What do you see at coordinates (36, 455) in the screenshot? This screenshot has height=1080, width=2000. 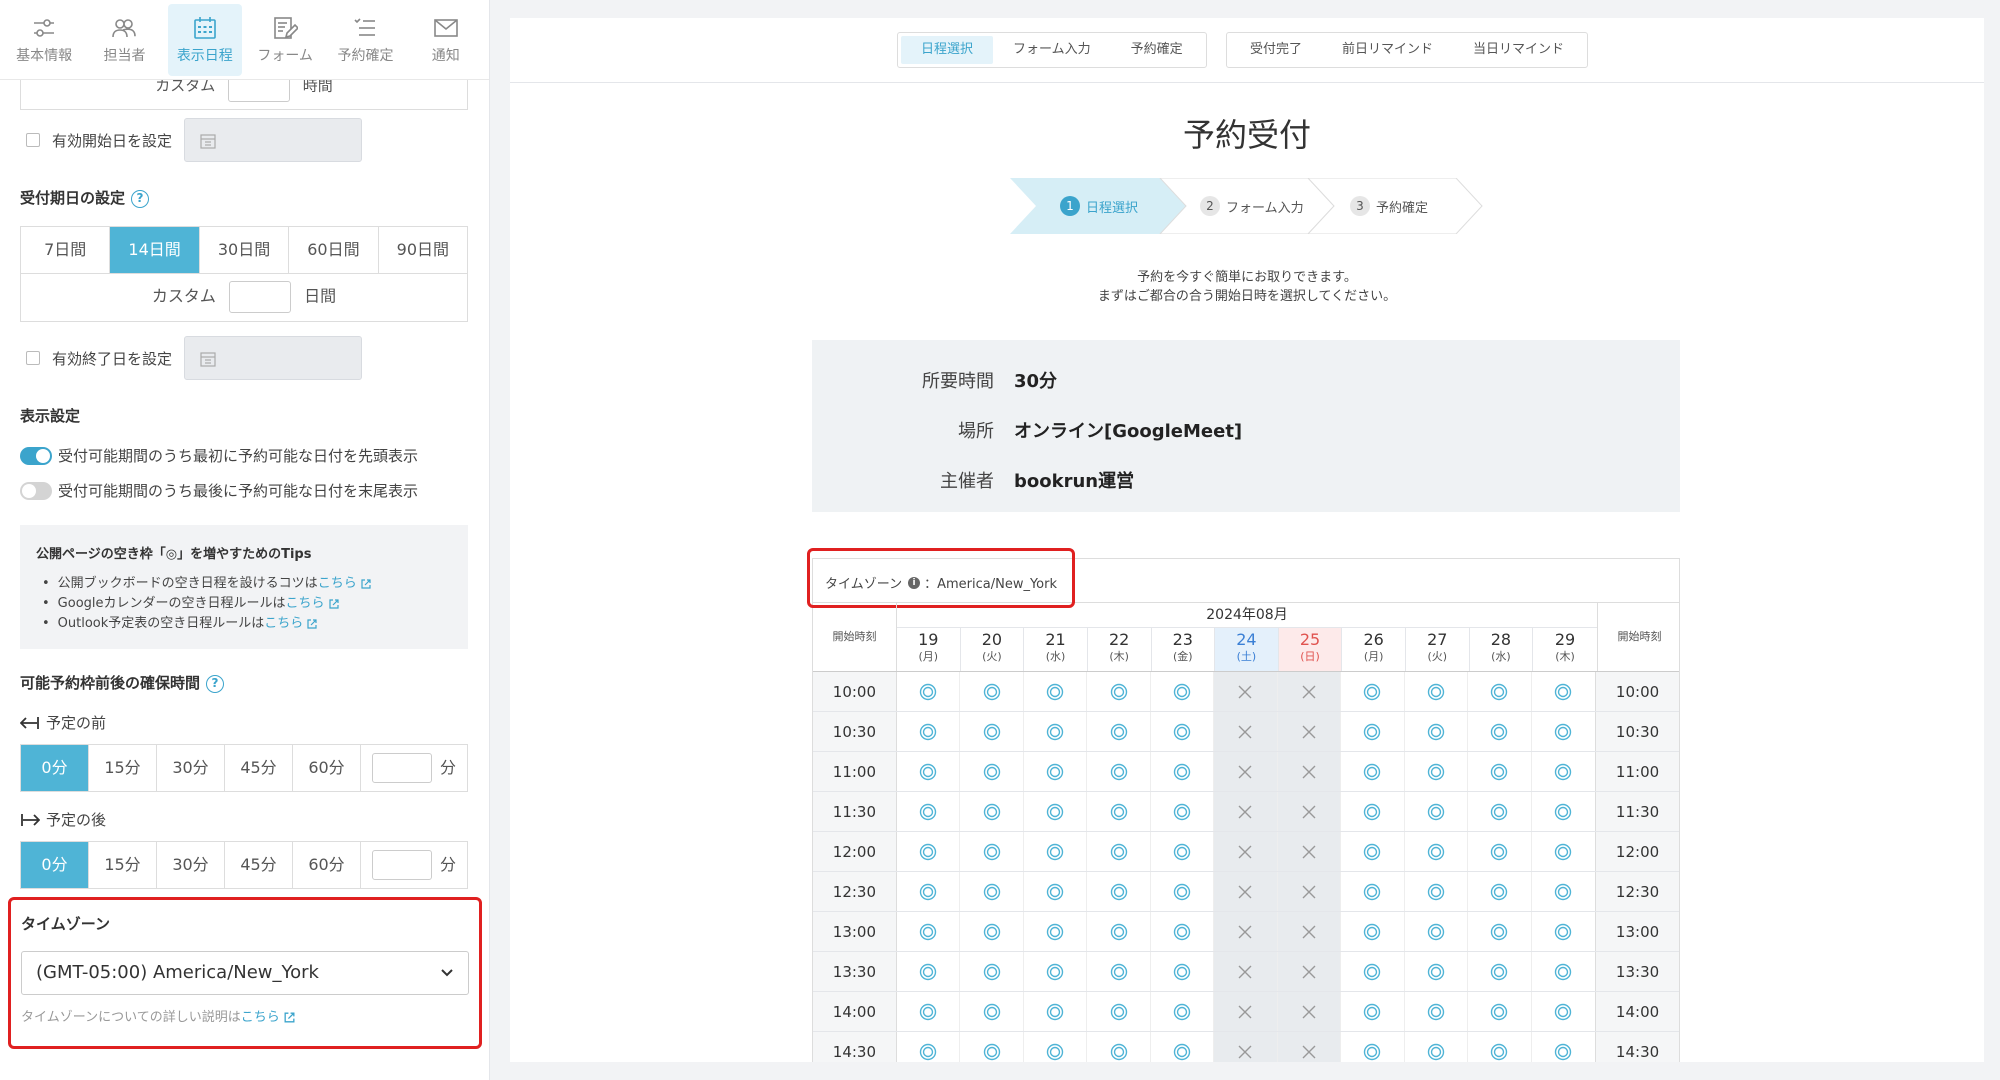 I see `toggle-first-date` at bounding box center [36, 455].